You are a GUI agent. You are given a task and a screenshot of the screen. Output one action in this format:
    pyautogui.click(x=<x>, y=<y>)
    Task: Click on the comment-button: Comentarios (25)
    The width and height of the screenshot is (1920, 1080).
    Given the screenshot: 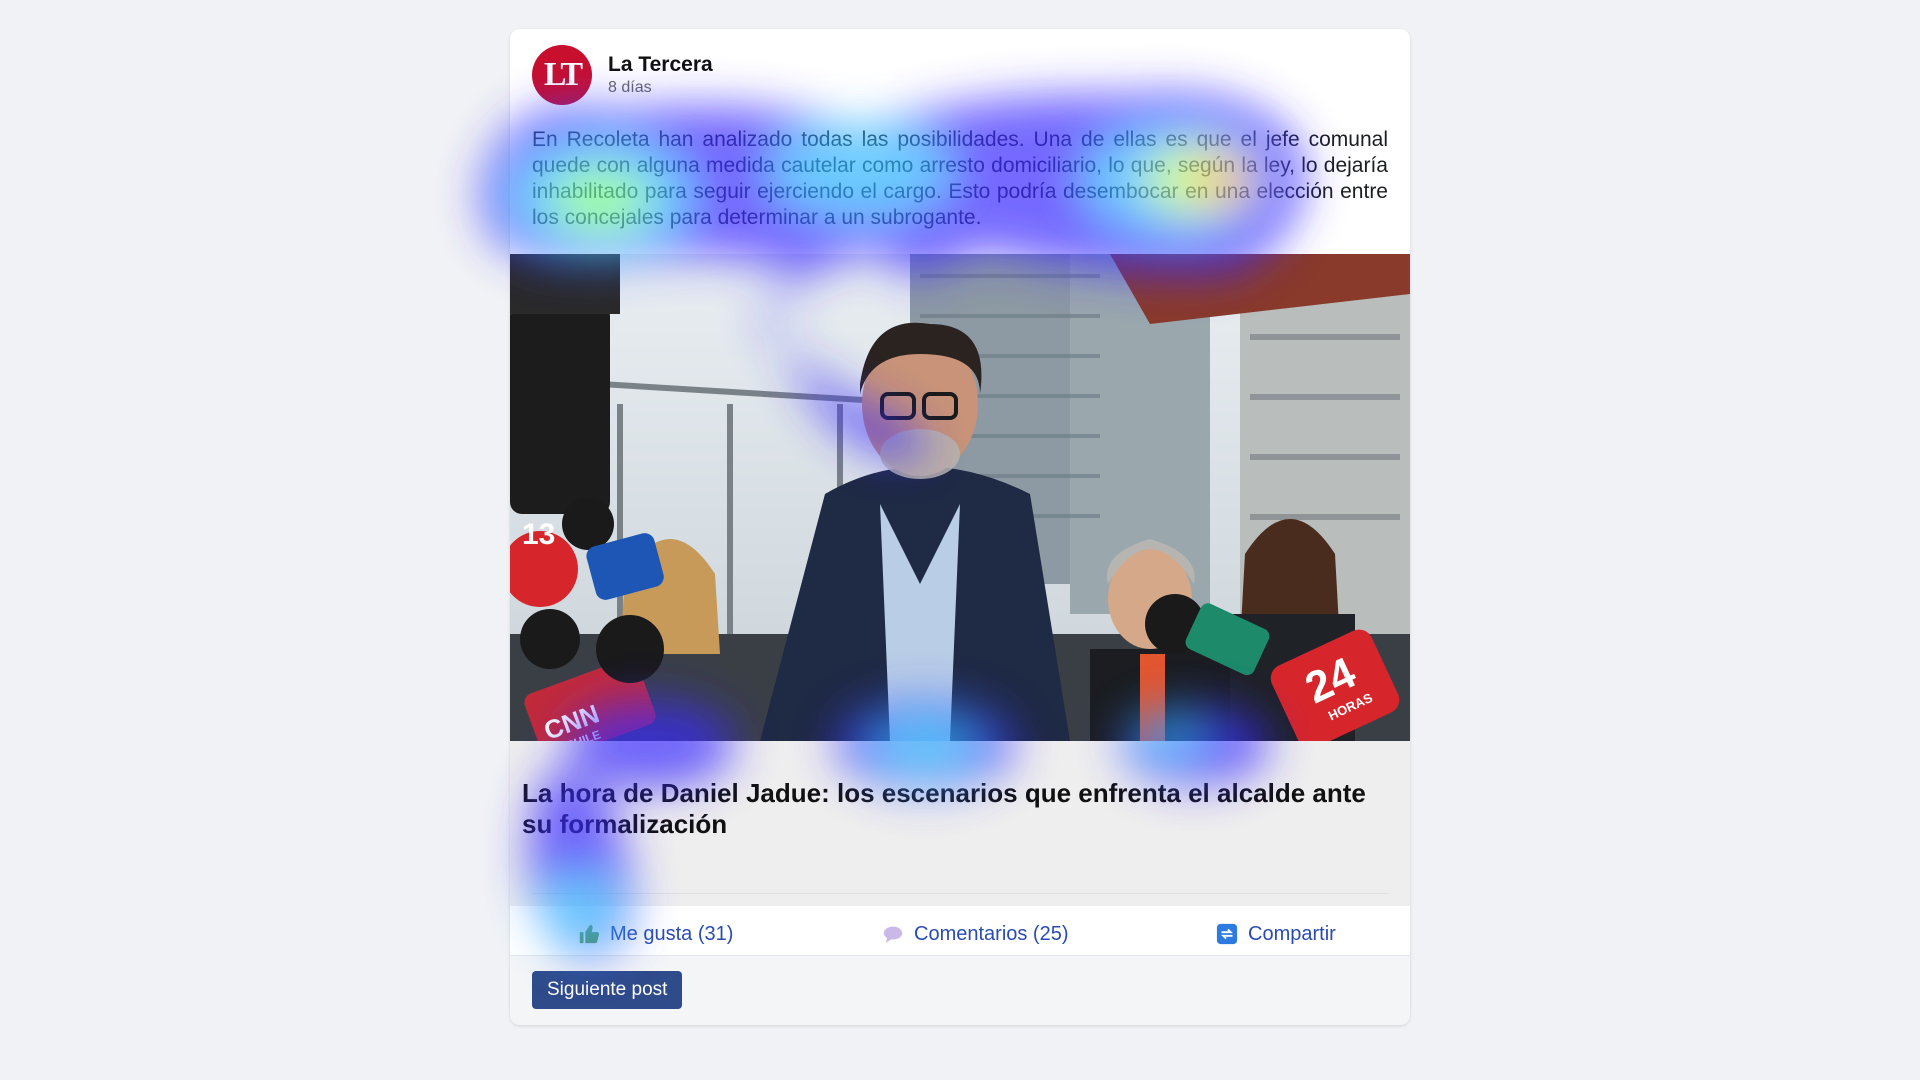 What is the action you would take?
    pyautogui.click(x=975, y=934)
    